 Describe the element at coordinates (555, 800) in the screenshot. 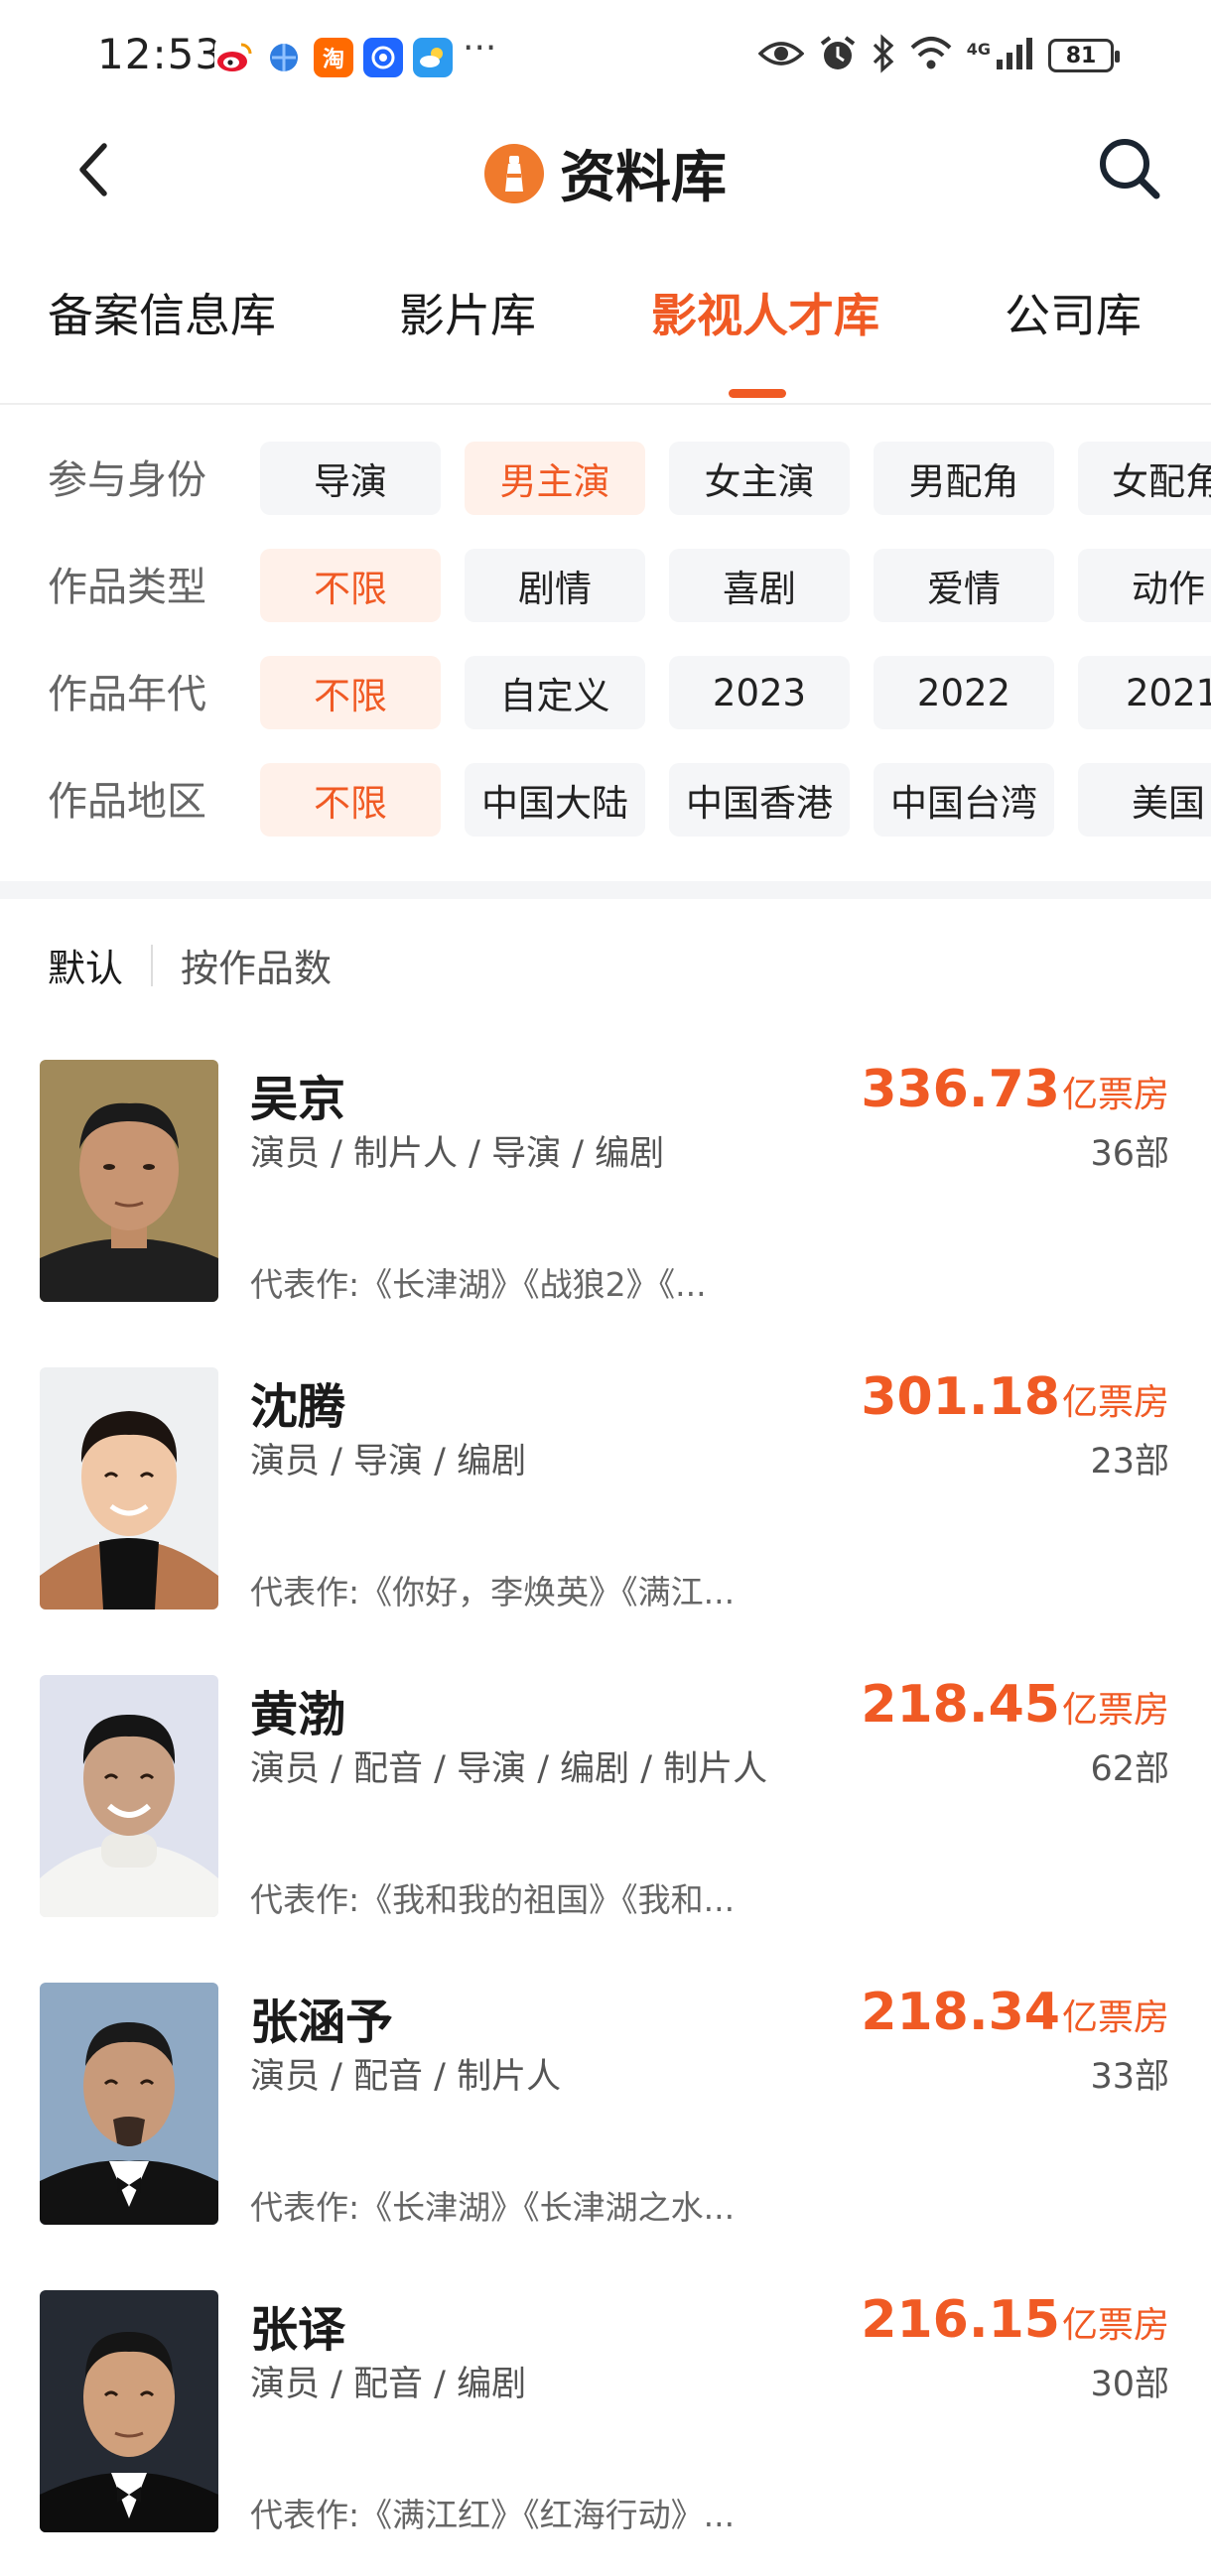

I see `filter-chip-mainland: 中国大陆` at that location.